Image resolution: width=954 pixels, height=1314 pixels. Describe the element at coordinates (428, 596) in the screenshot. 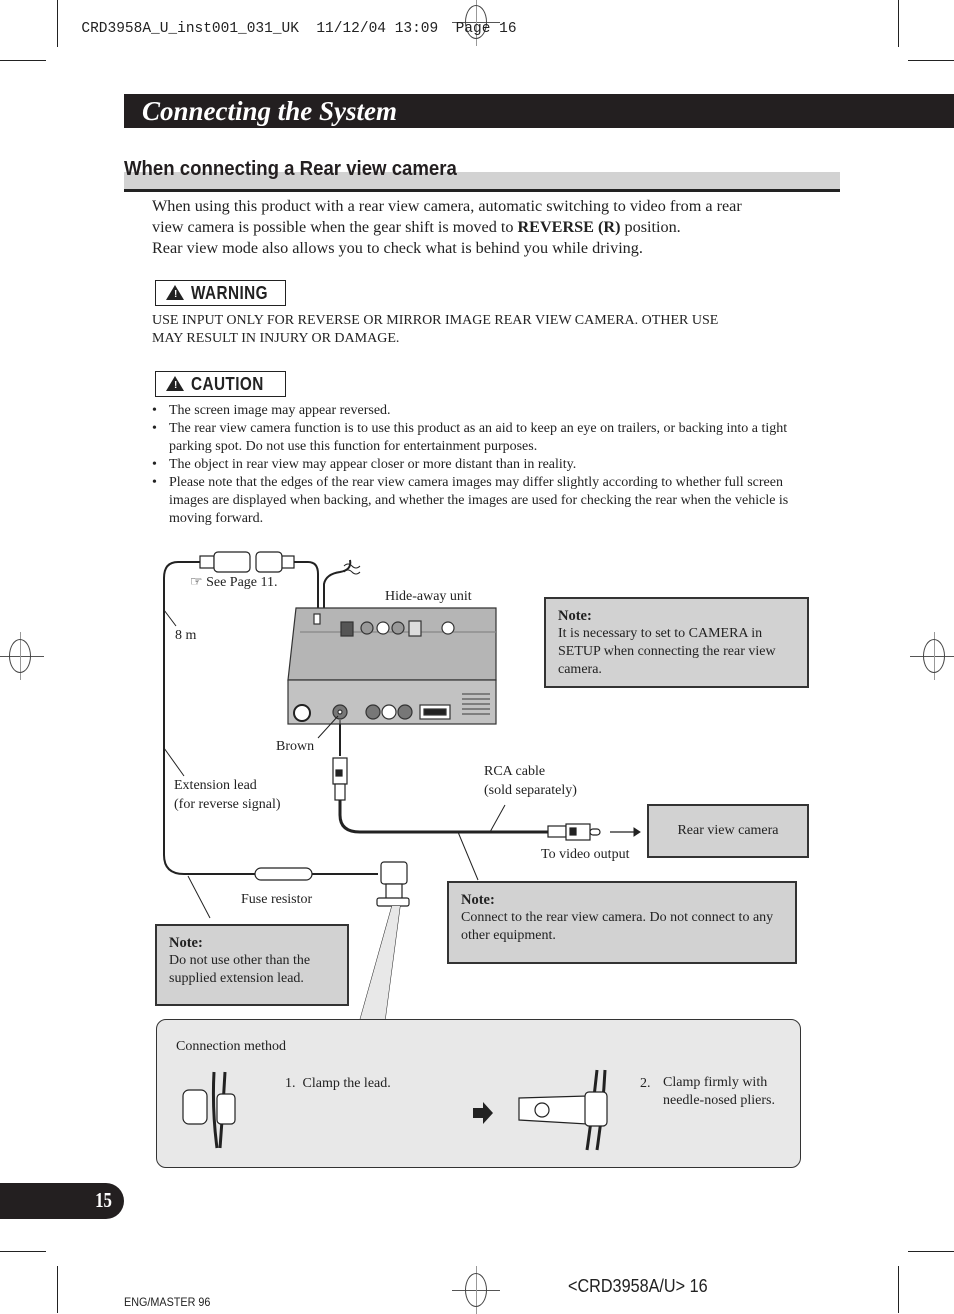

I see `hide-away-unit-label: Hide-away unit` at that location.